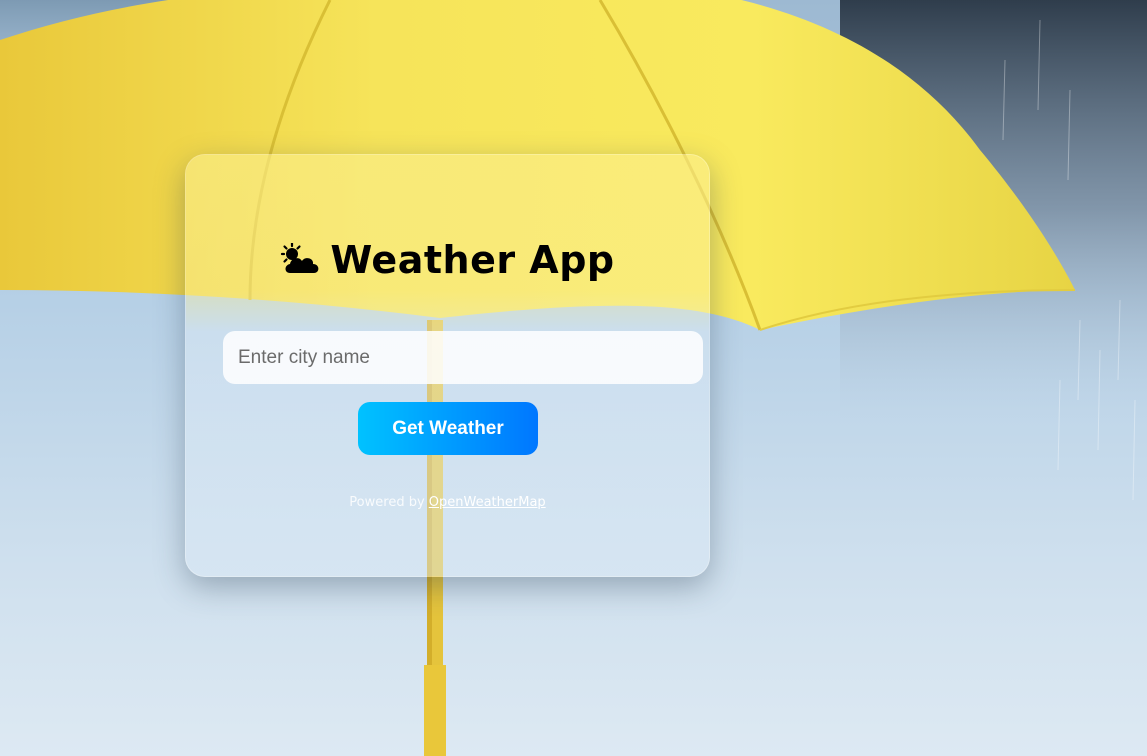  What do you see at coordinates (472, 260) in the screenshot?
I see `app-title-text: Weather App` at bounding box center [472, 260].